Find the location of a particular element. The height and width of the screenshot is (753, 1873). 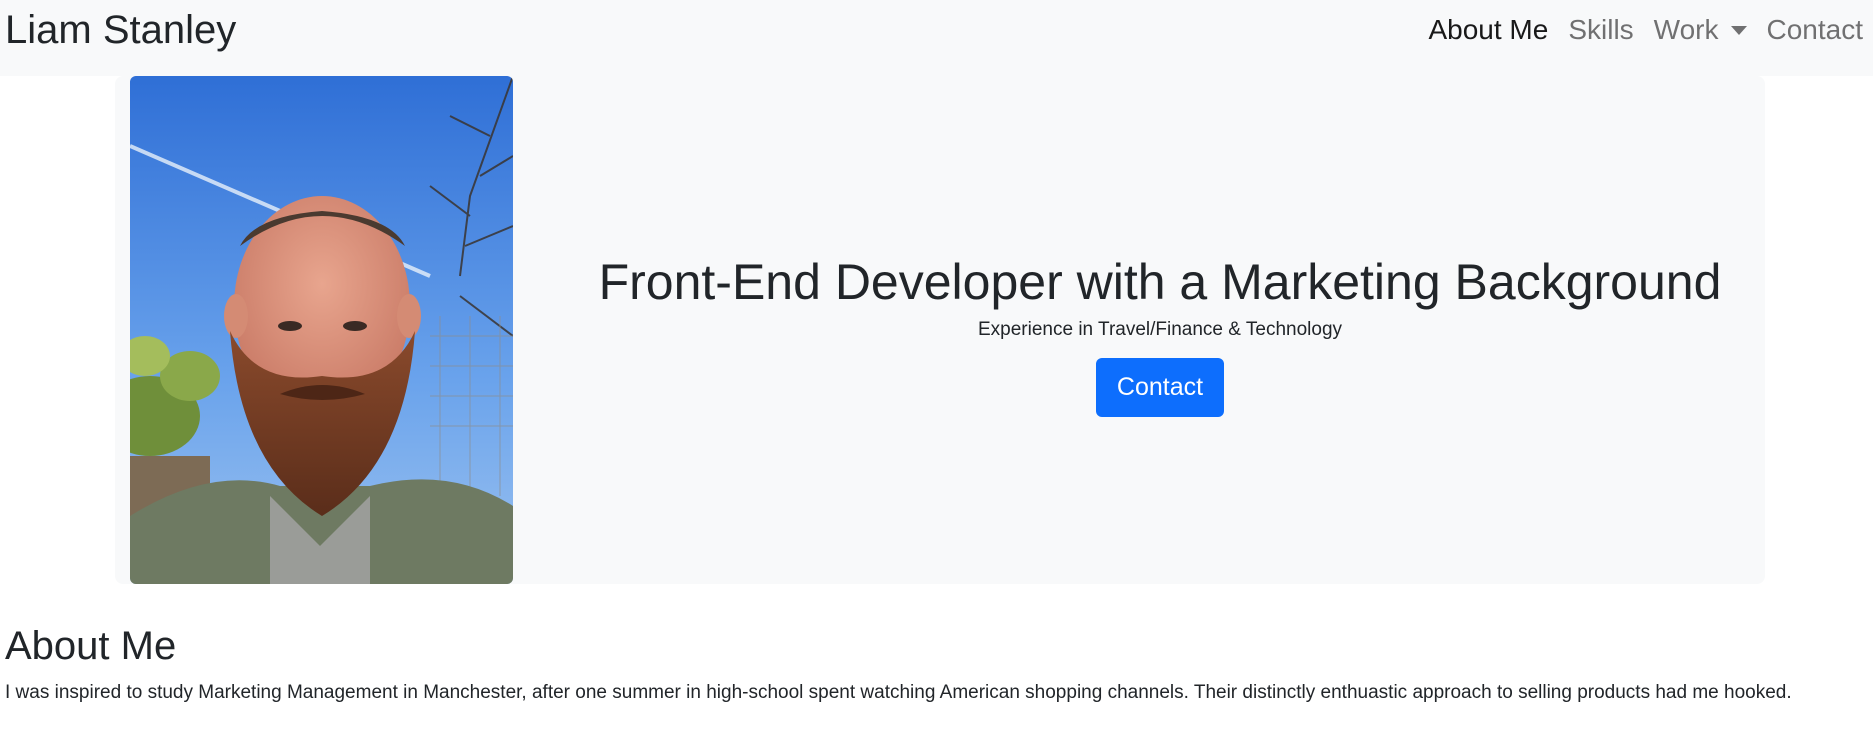

nav-link-skills: Skills is located at coordinates (1600, 30).